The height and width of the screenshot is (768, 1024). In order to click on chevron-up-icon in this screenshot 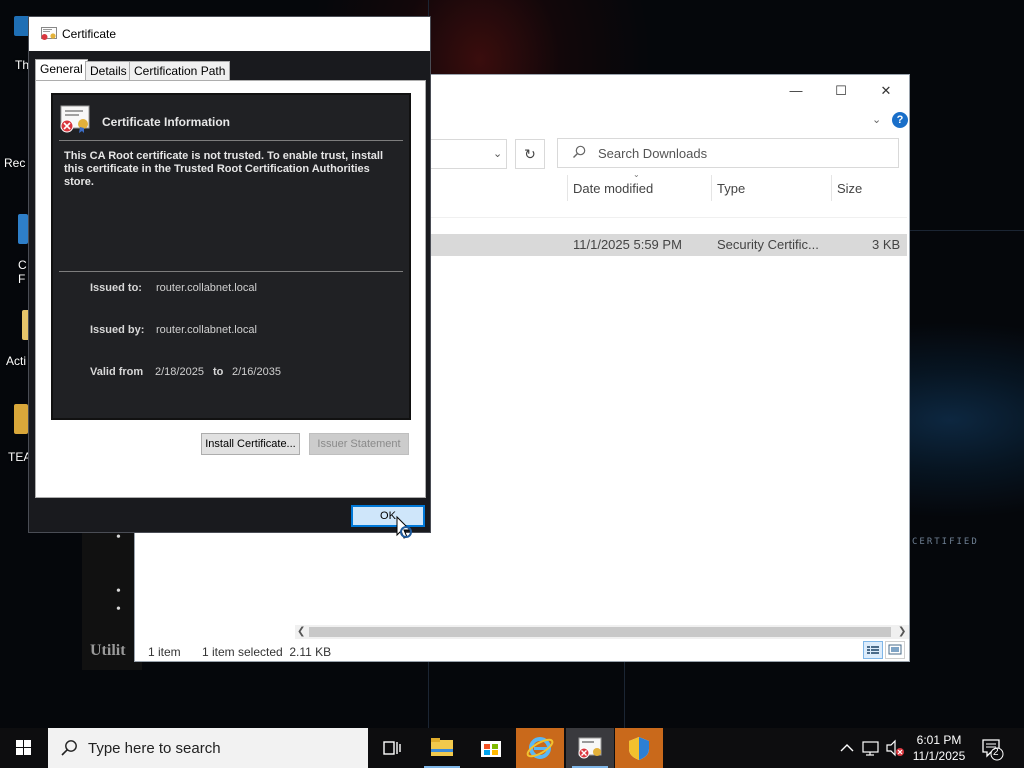, I will do `click(847, 748)`.